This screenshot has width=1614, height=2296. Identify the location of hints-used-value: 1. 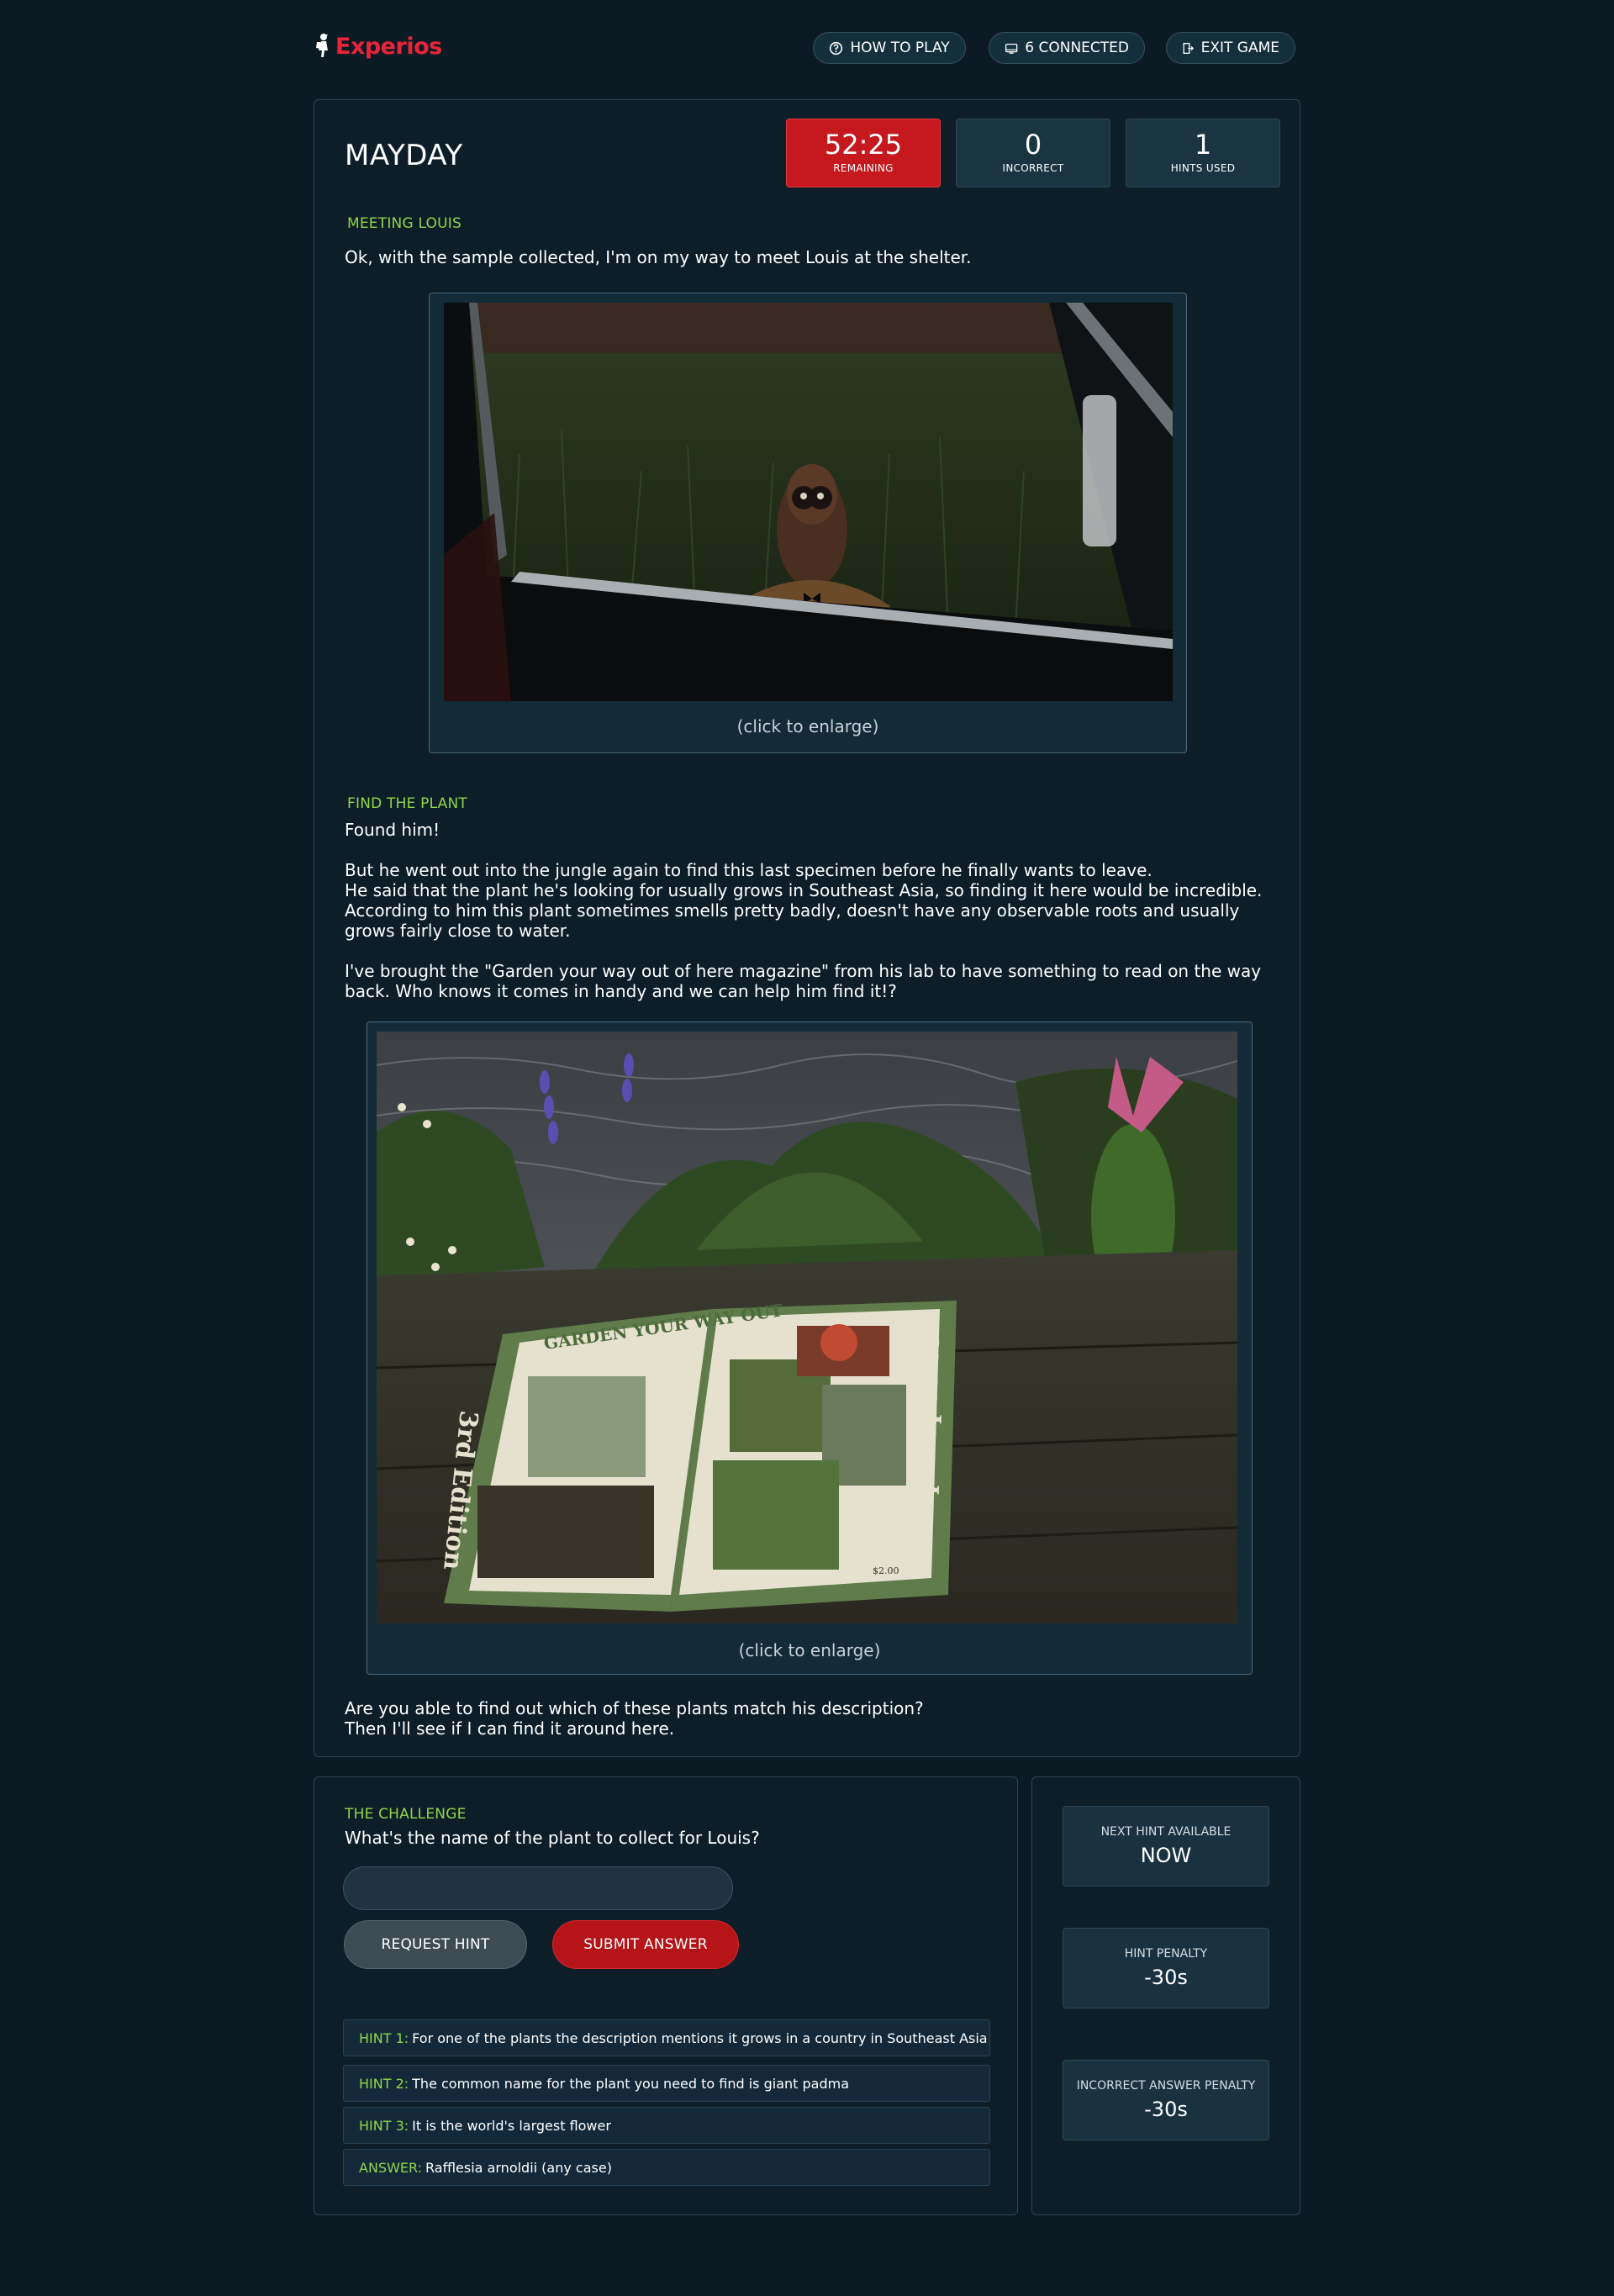
(1203, 145).